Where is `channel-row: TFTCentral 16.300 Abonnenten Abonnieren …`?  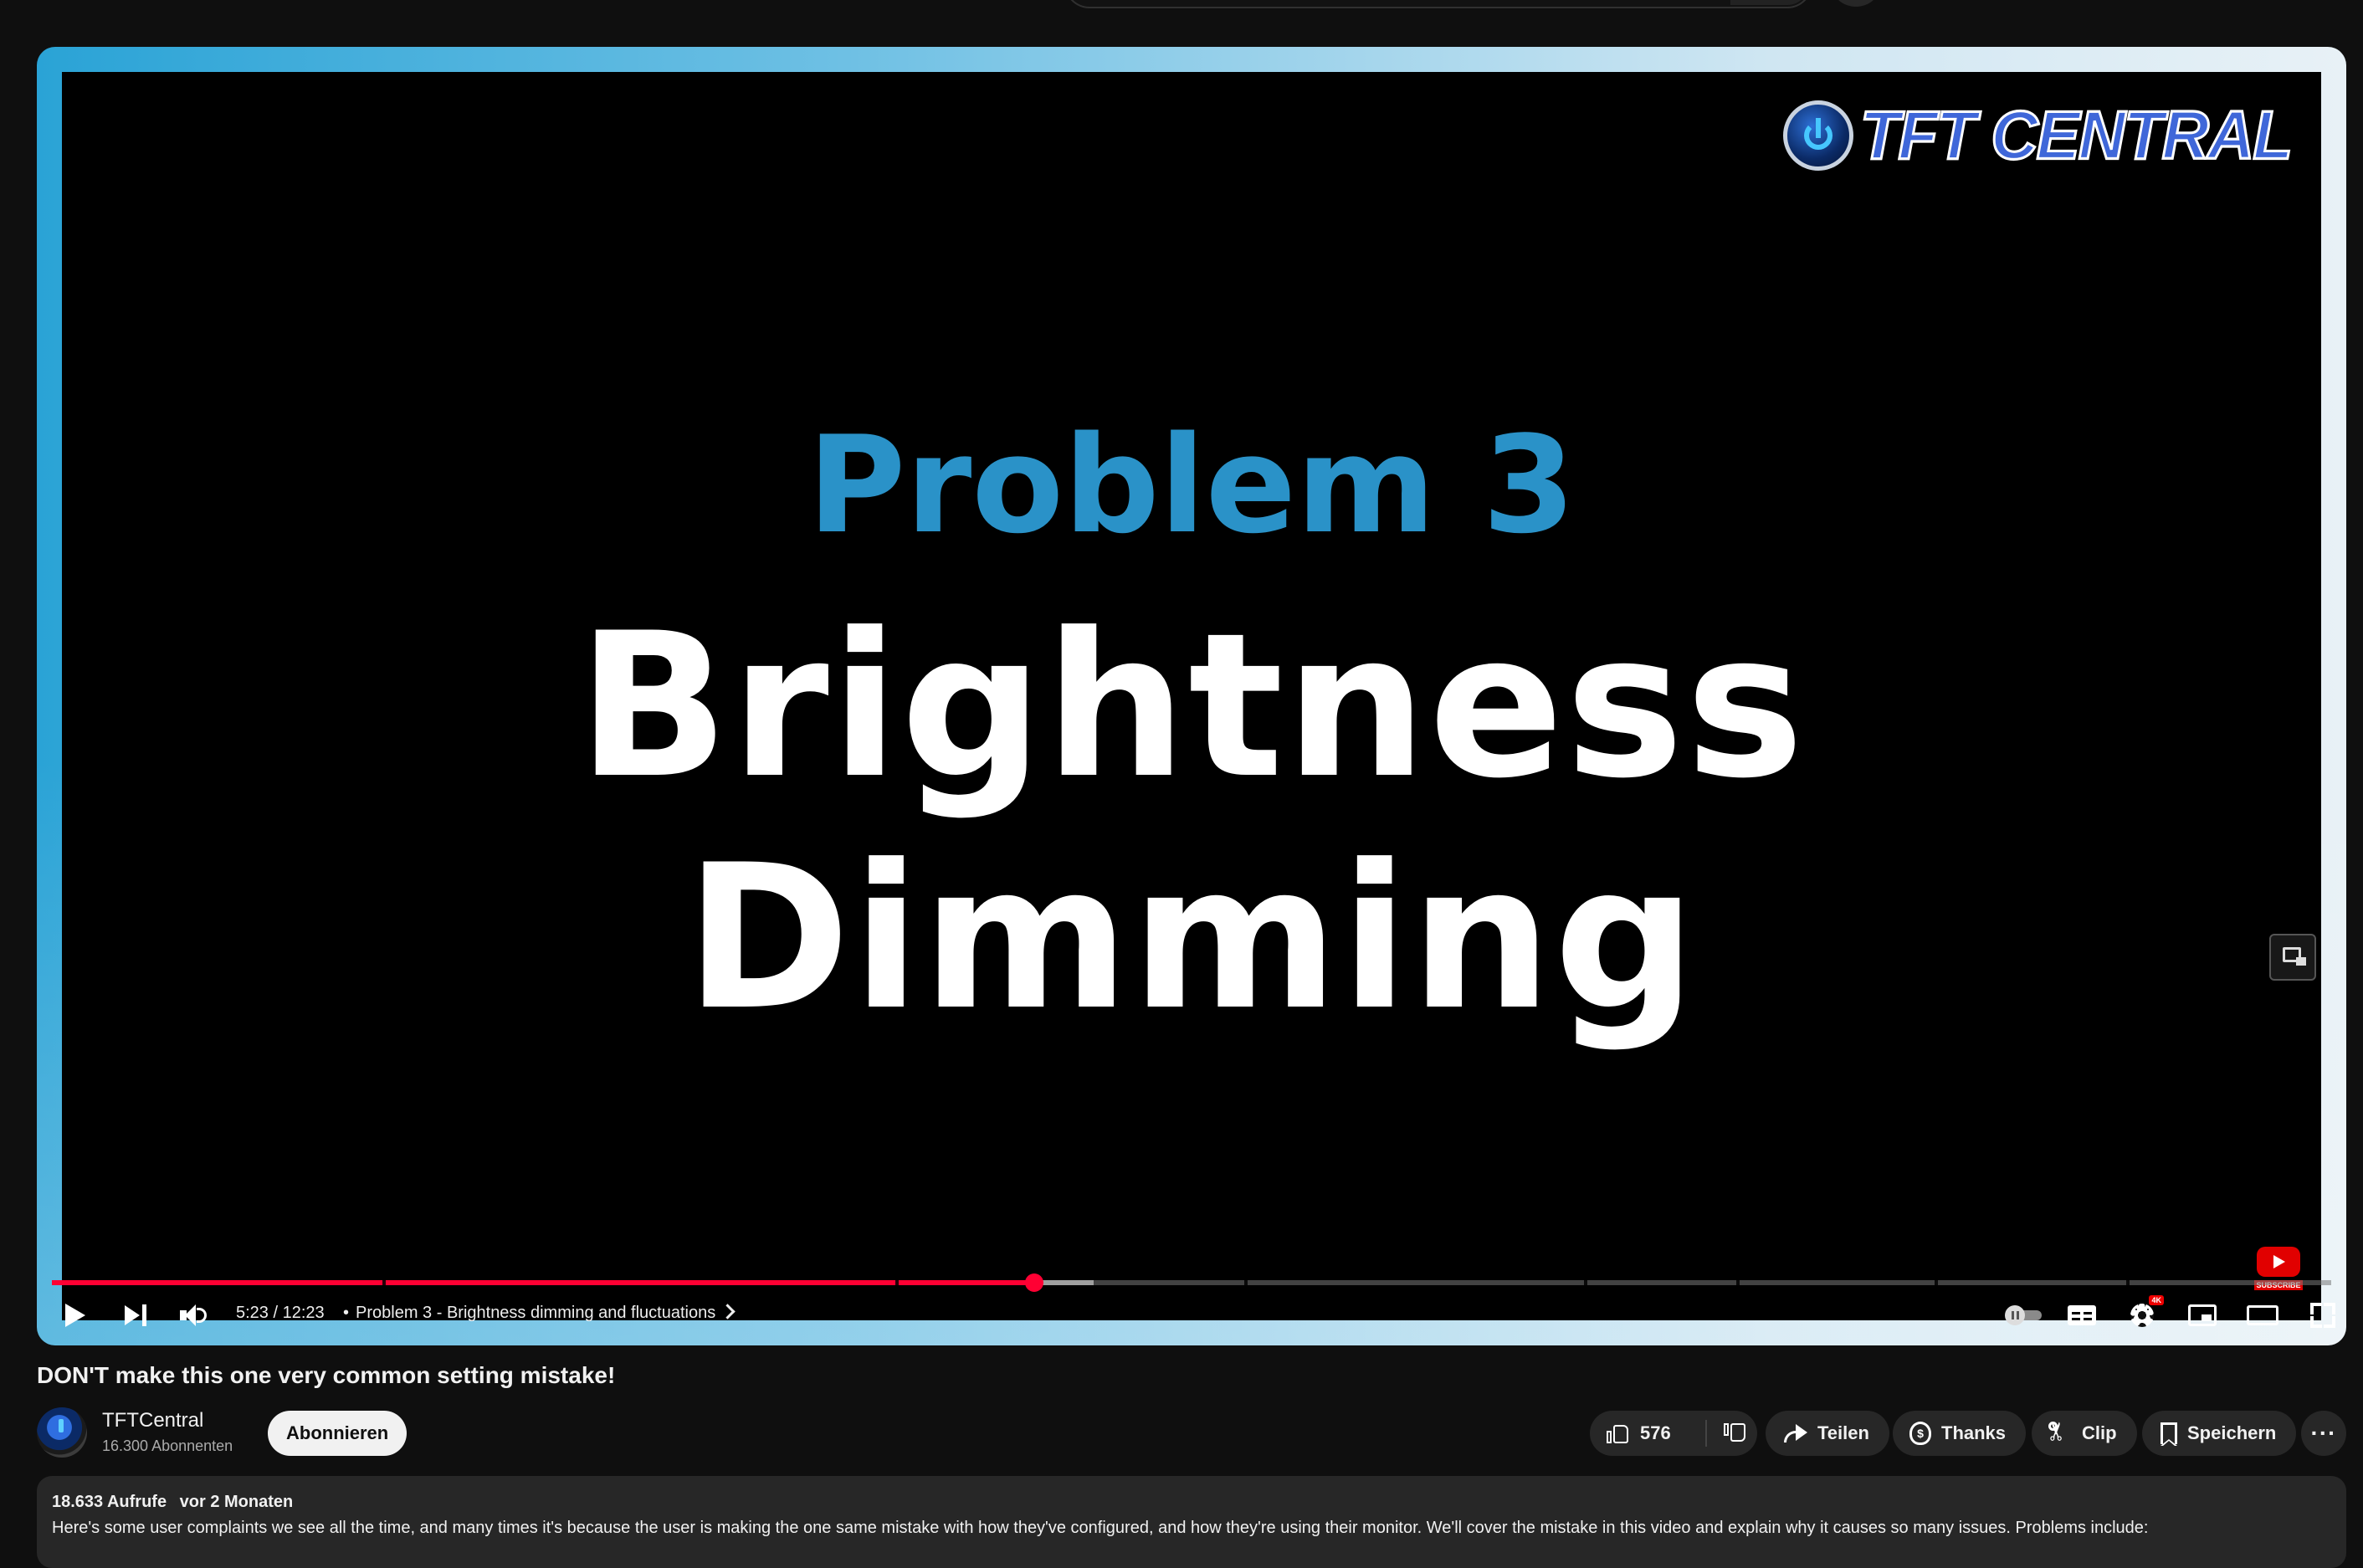
channel-row: TFTCentral 16.300 Abonnenten Abonnieren … is located at coordinates (1192, 1432).